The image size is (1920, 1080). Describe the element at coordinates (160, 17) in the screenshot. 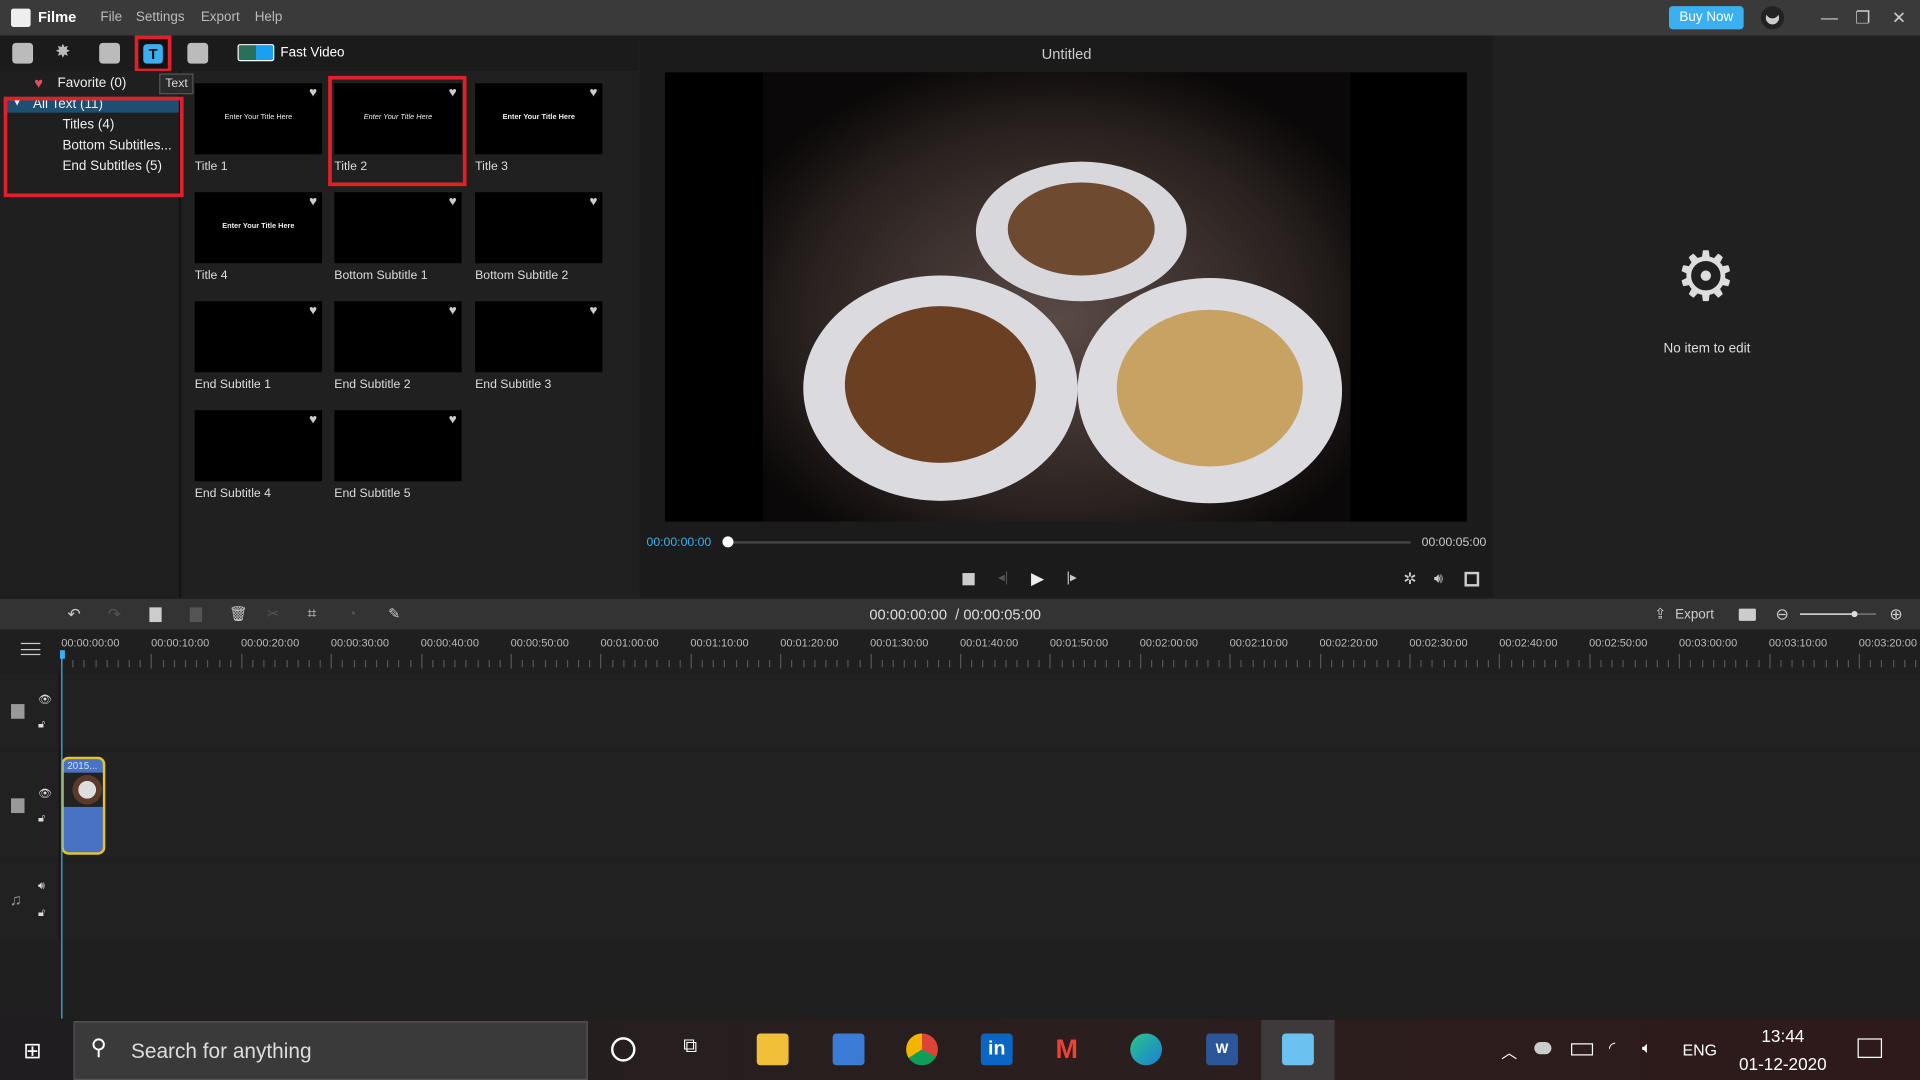

I see `menu-settings: Settings` at that location.